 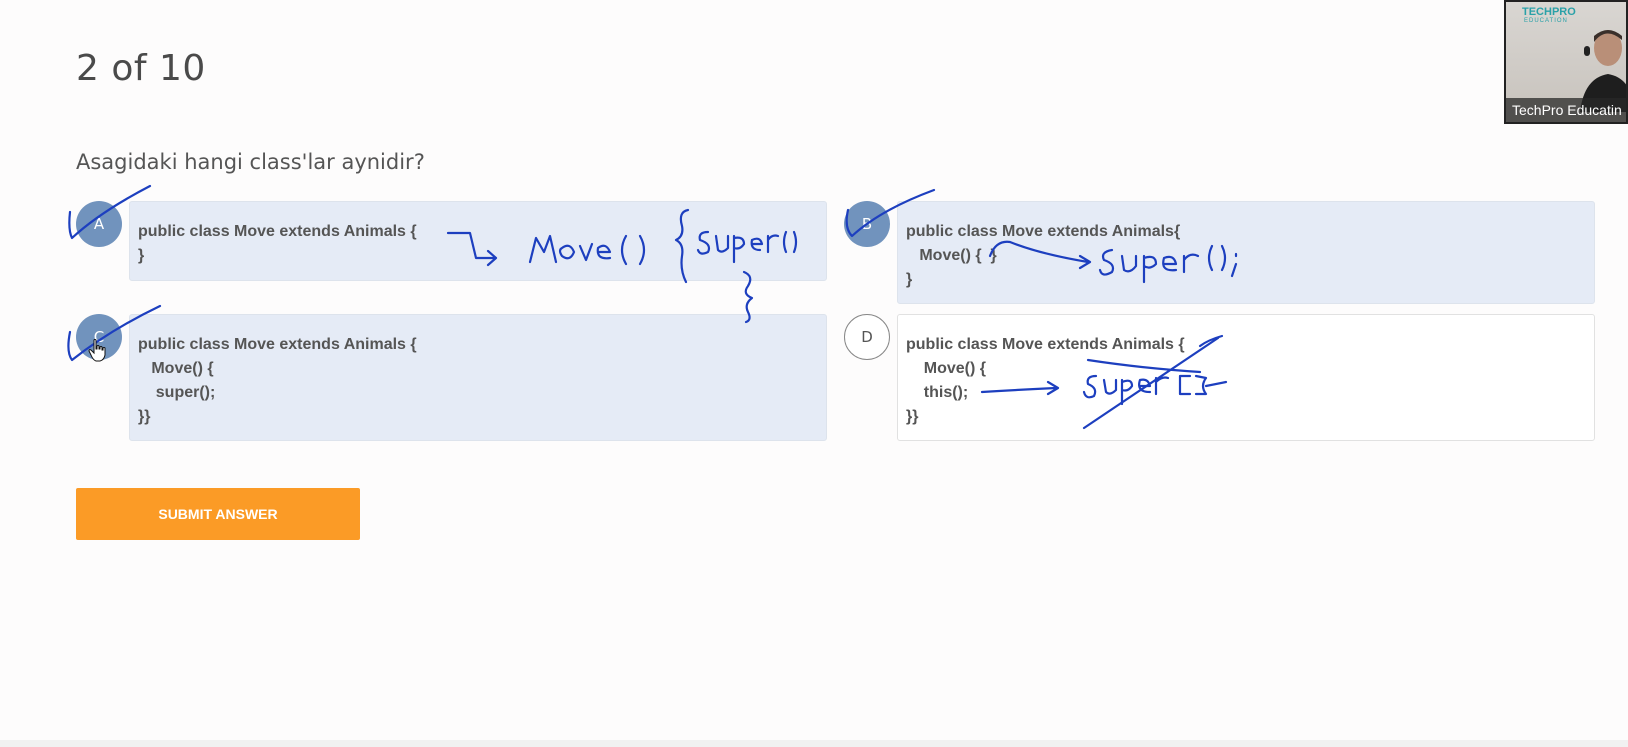 I want to click on bottom-divider, so click(x=814, y=743).